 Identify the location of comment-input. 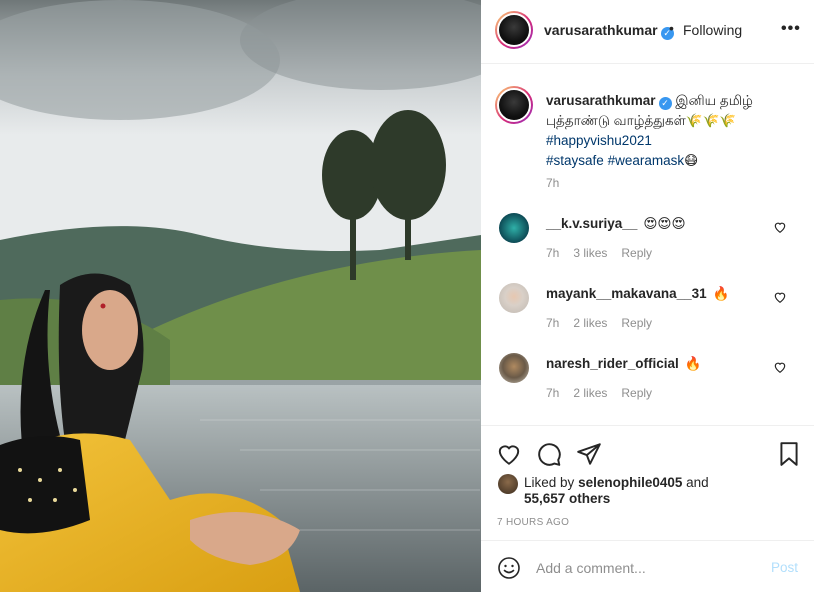
(646, 568).